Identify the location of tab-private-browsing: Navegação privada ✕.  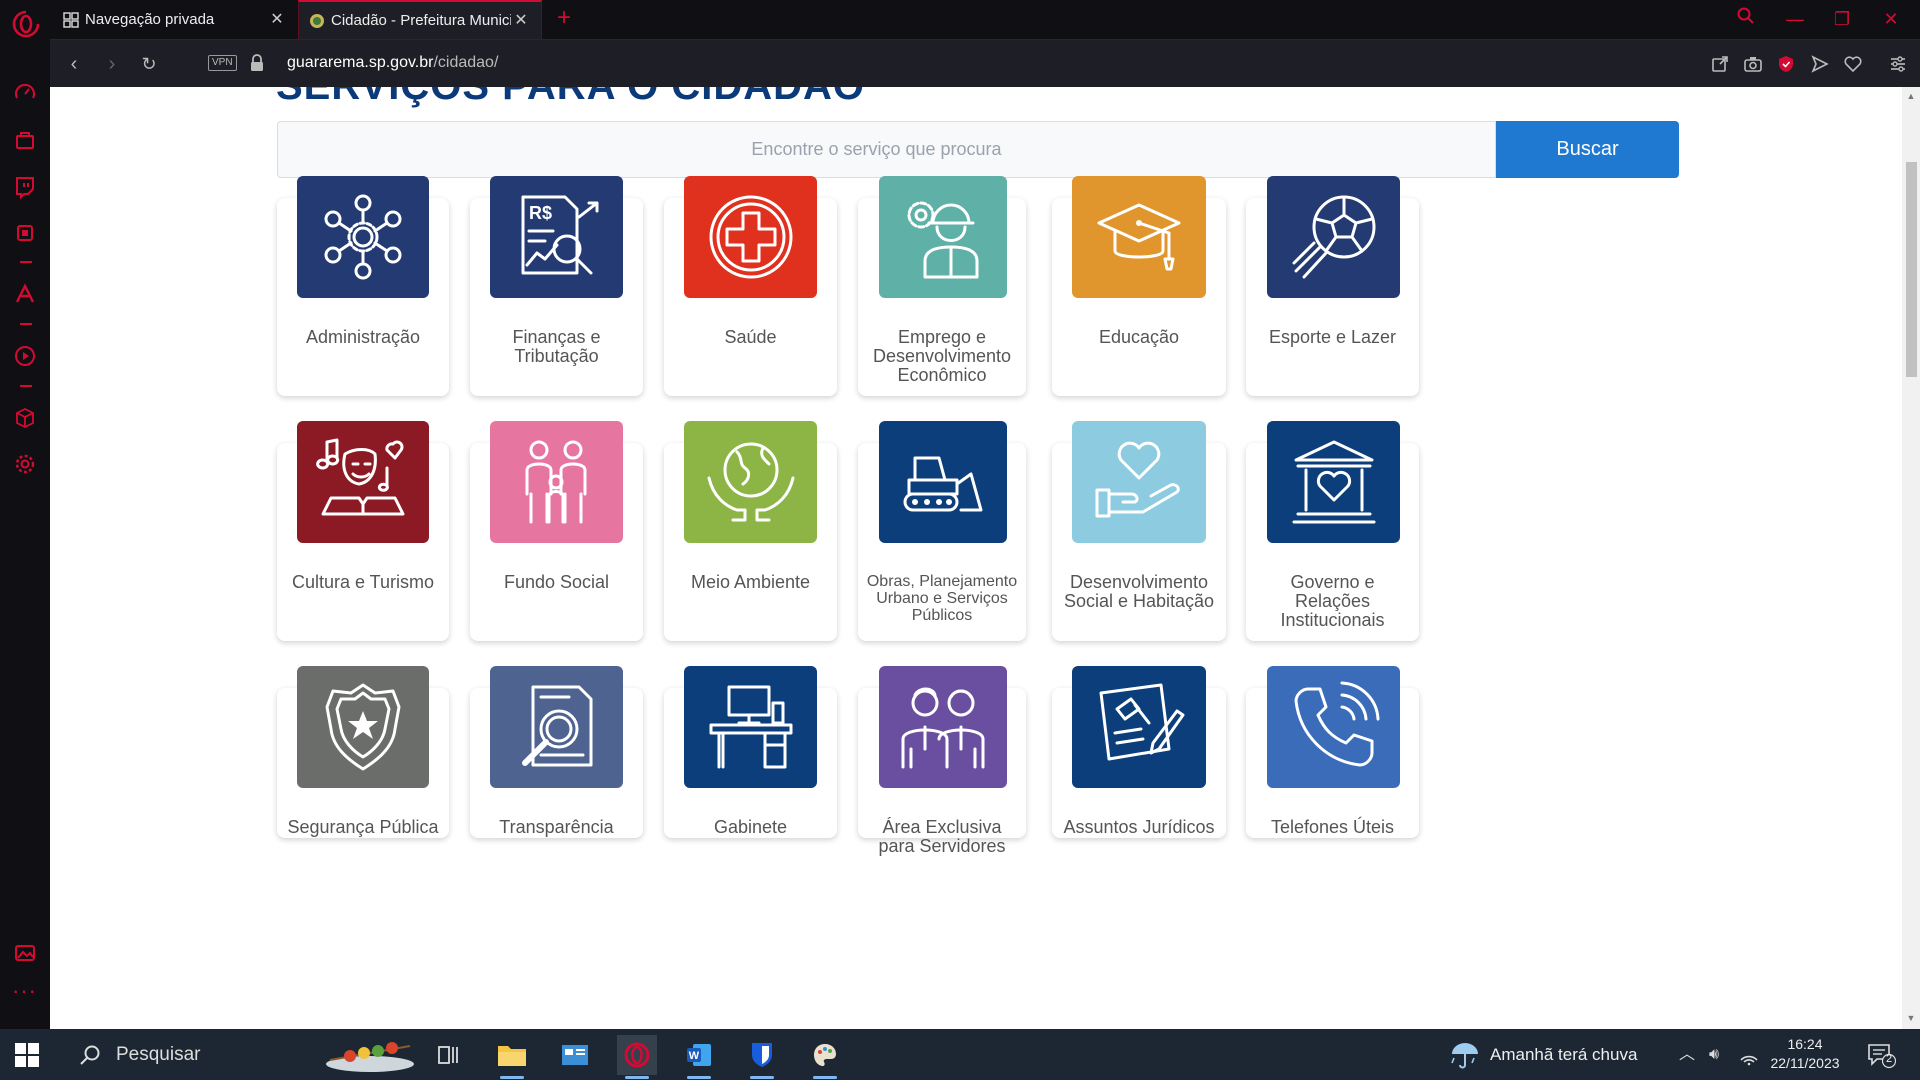
(175, 19).